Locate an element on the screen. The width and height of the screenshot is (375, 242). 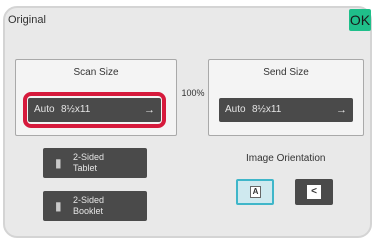
scan-size-highlight is located at coordinates (94, 110).